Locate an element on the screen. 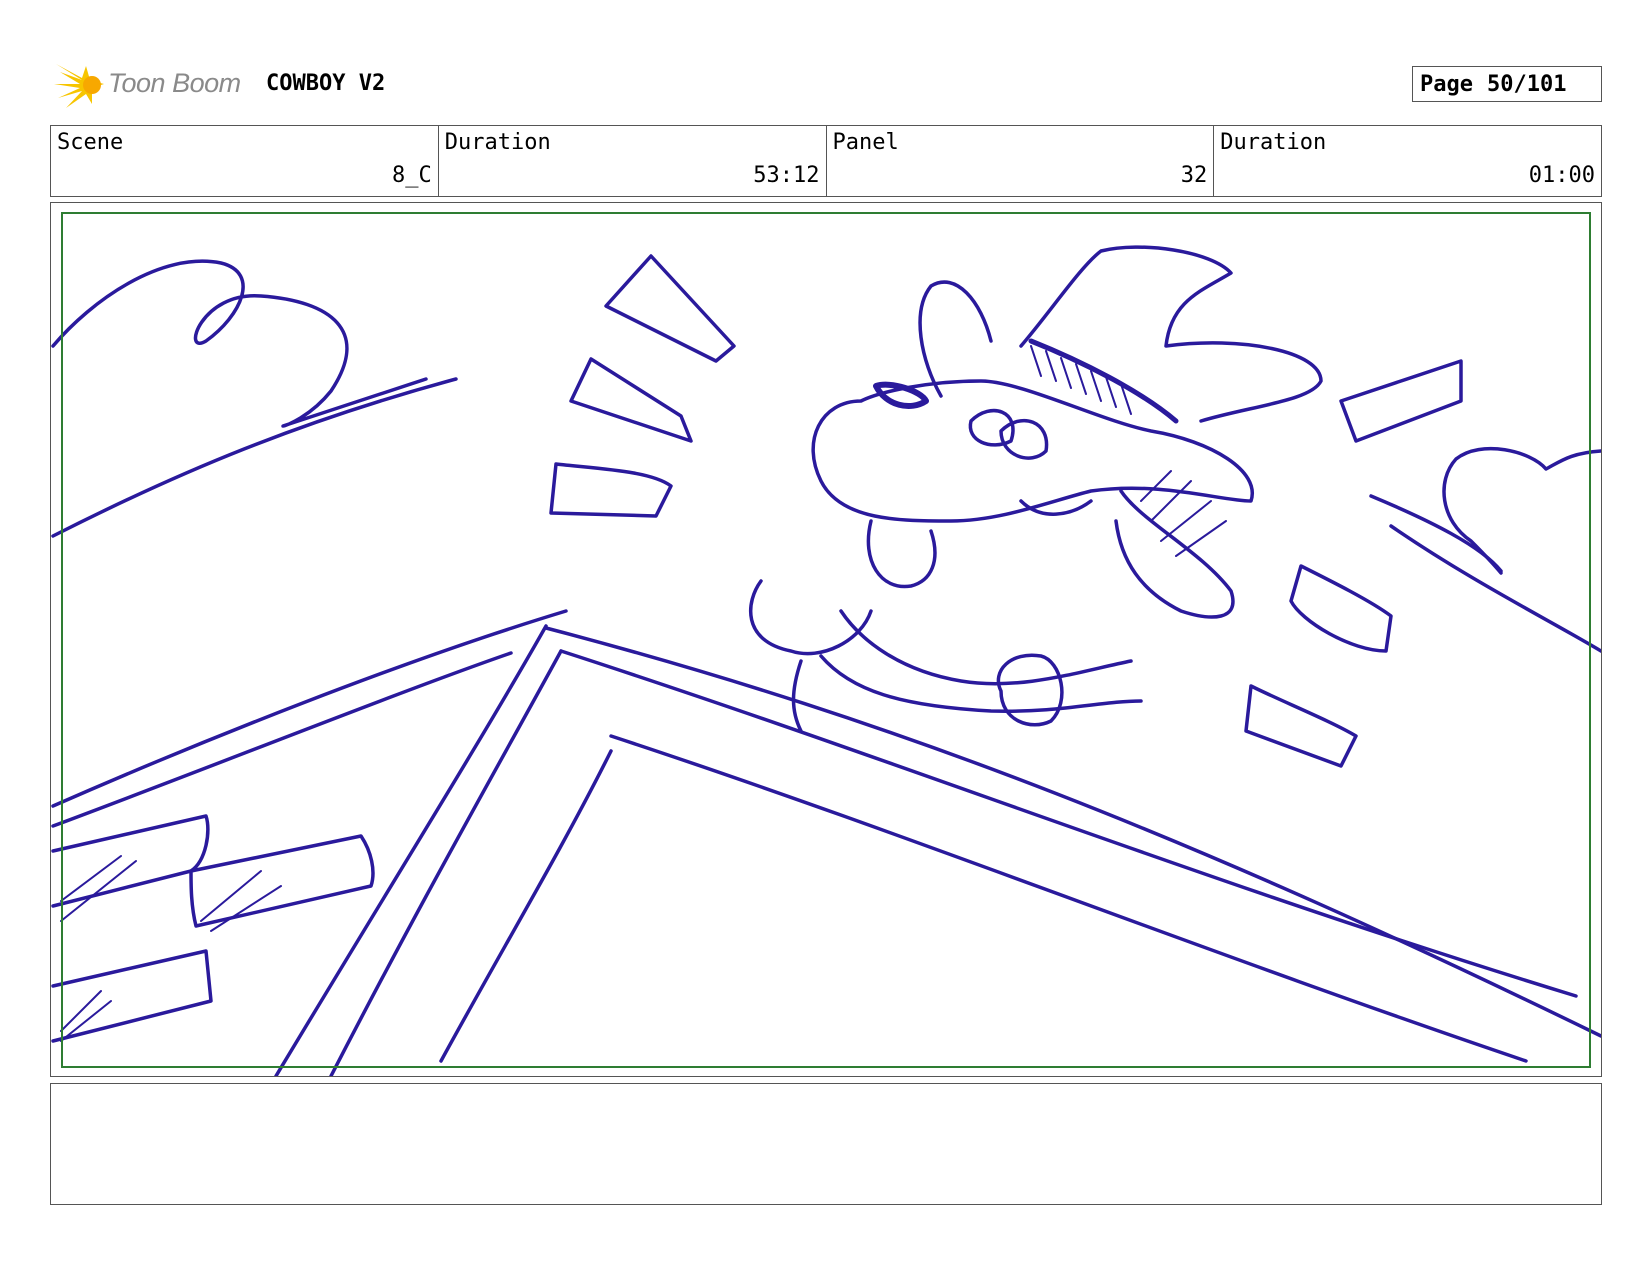 The height and width of the screenshot is (1275, 1650). sketch-character-ear is located at coordinates (955, 339).